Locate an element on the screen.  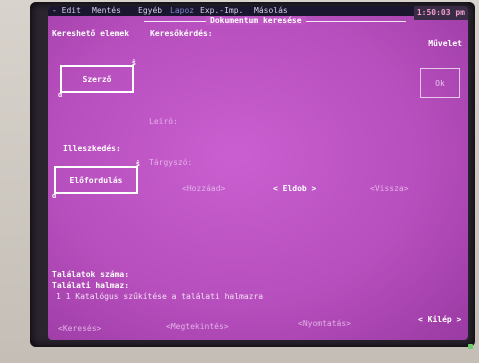
ok-button: Ok is located at coordinates (440, 83).